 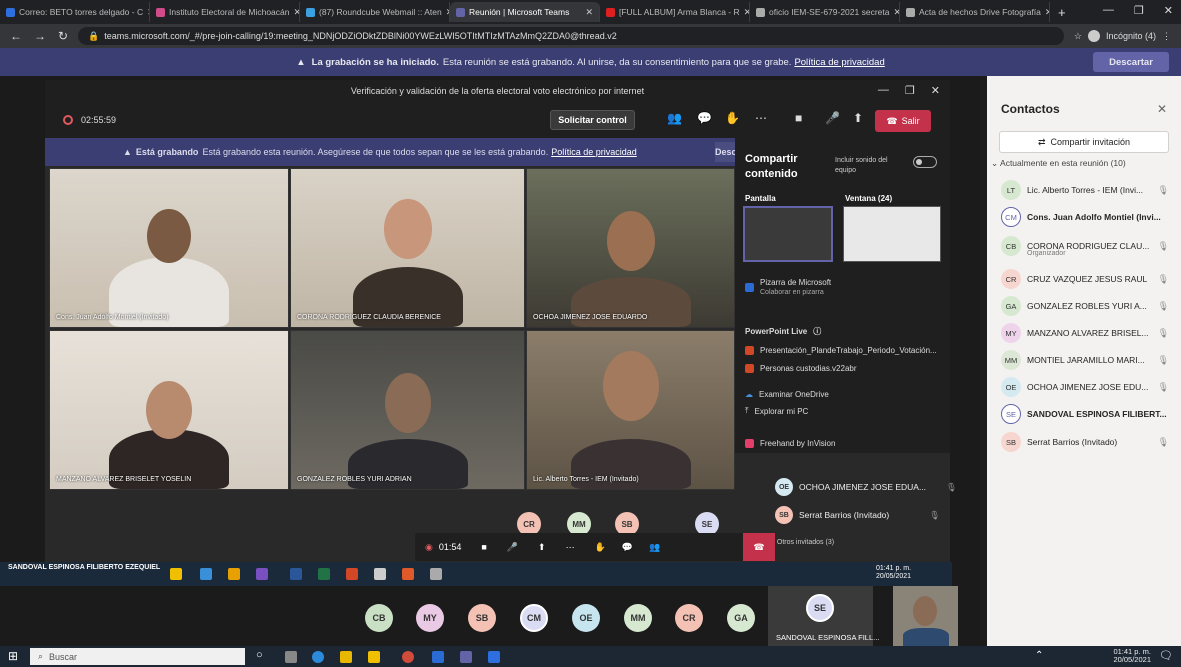 I want to click on video-tile: Lic. Alberto Torres - IEM (Invitado), so click(x=630, y=410).